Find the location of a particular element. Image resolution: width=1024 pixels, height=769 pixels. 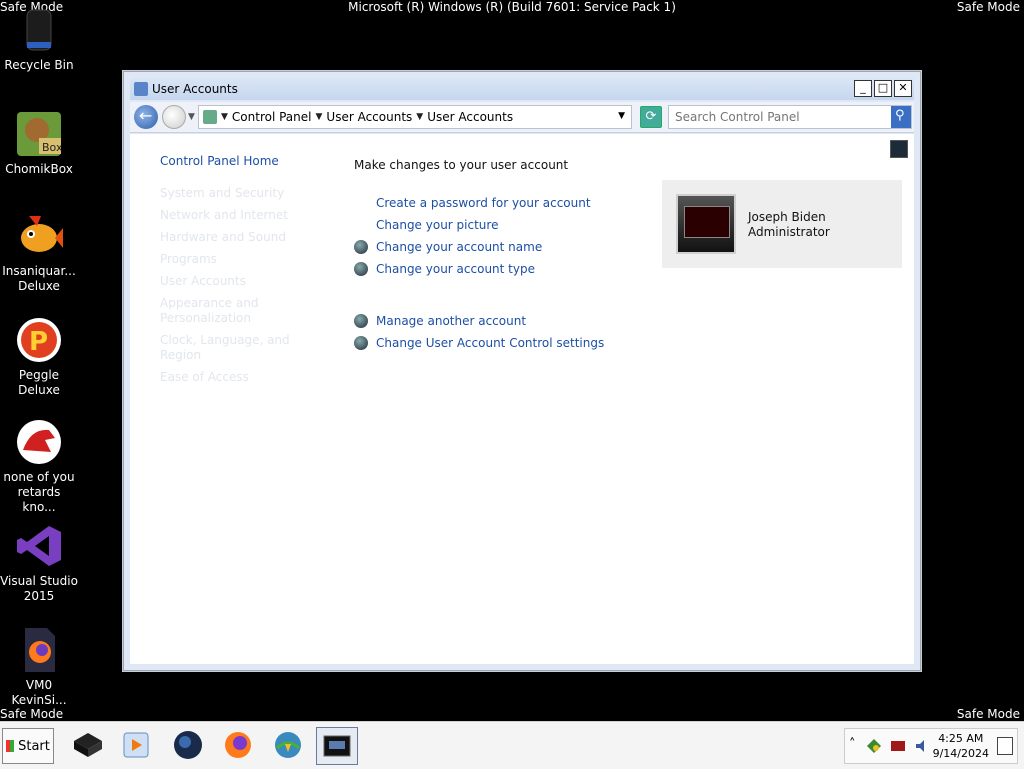

taskbar-globe is located at coordinates (188, 745).